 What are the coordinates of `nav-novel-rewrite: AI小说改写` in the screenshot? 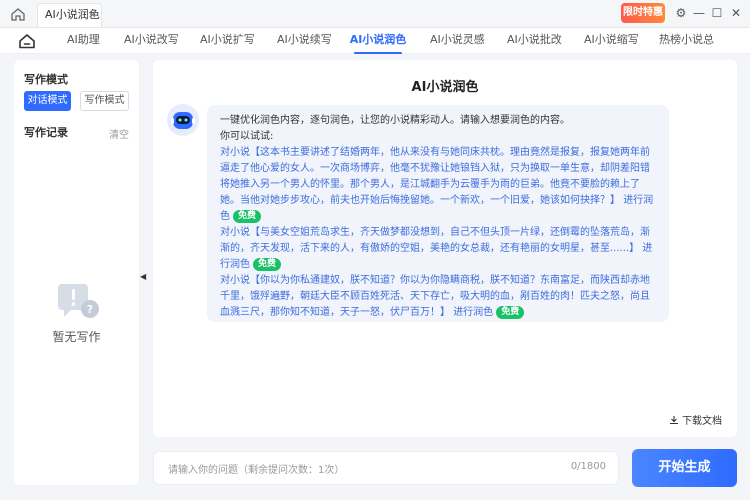 It's located at (151, 41).